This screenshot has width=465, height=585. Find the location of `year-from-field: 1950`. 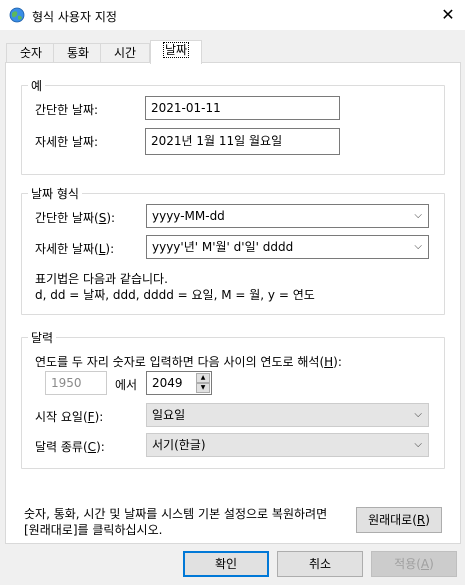

year-from-field: 1950 is located at coordinates (76, 383).